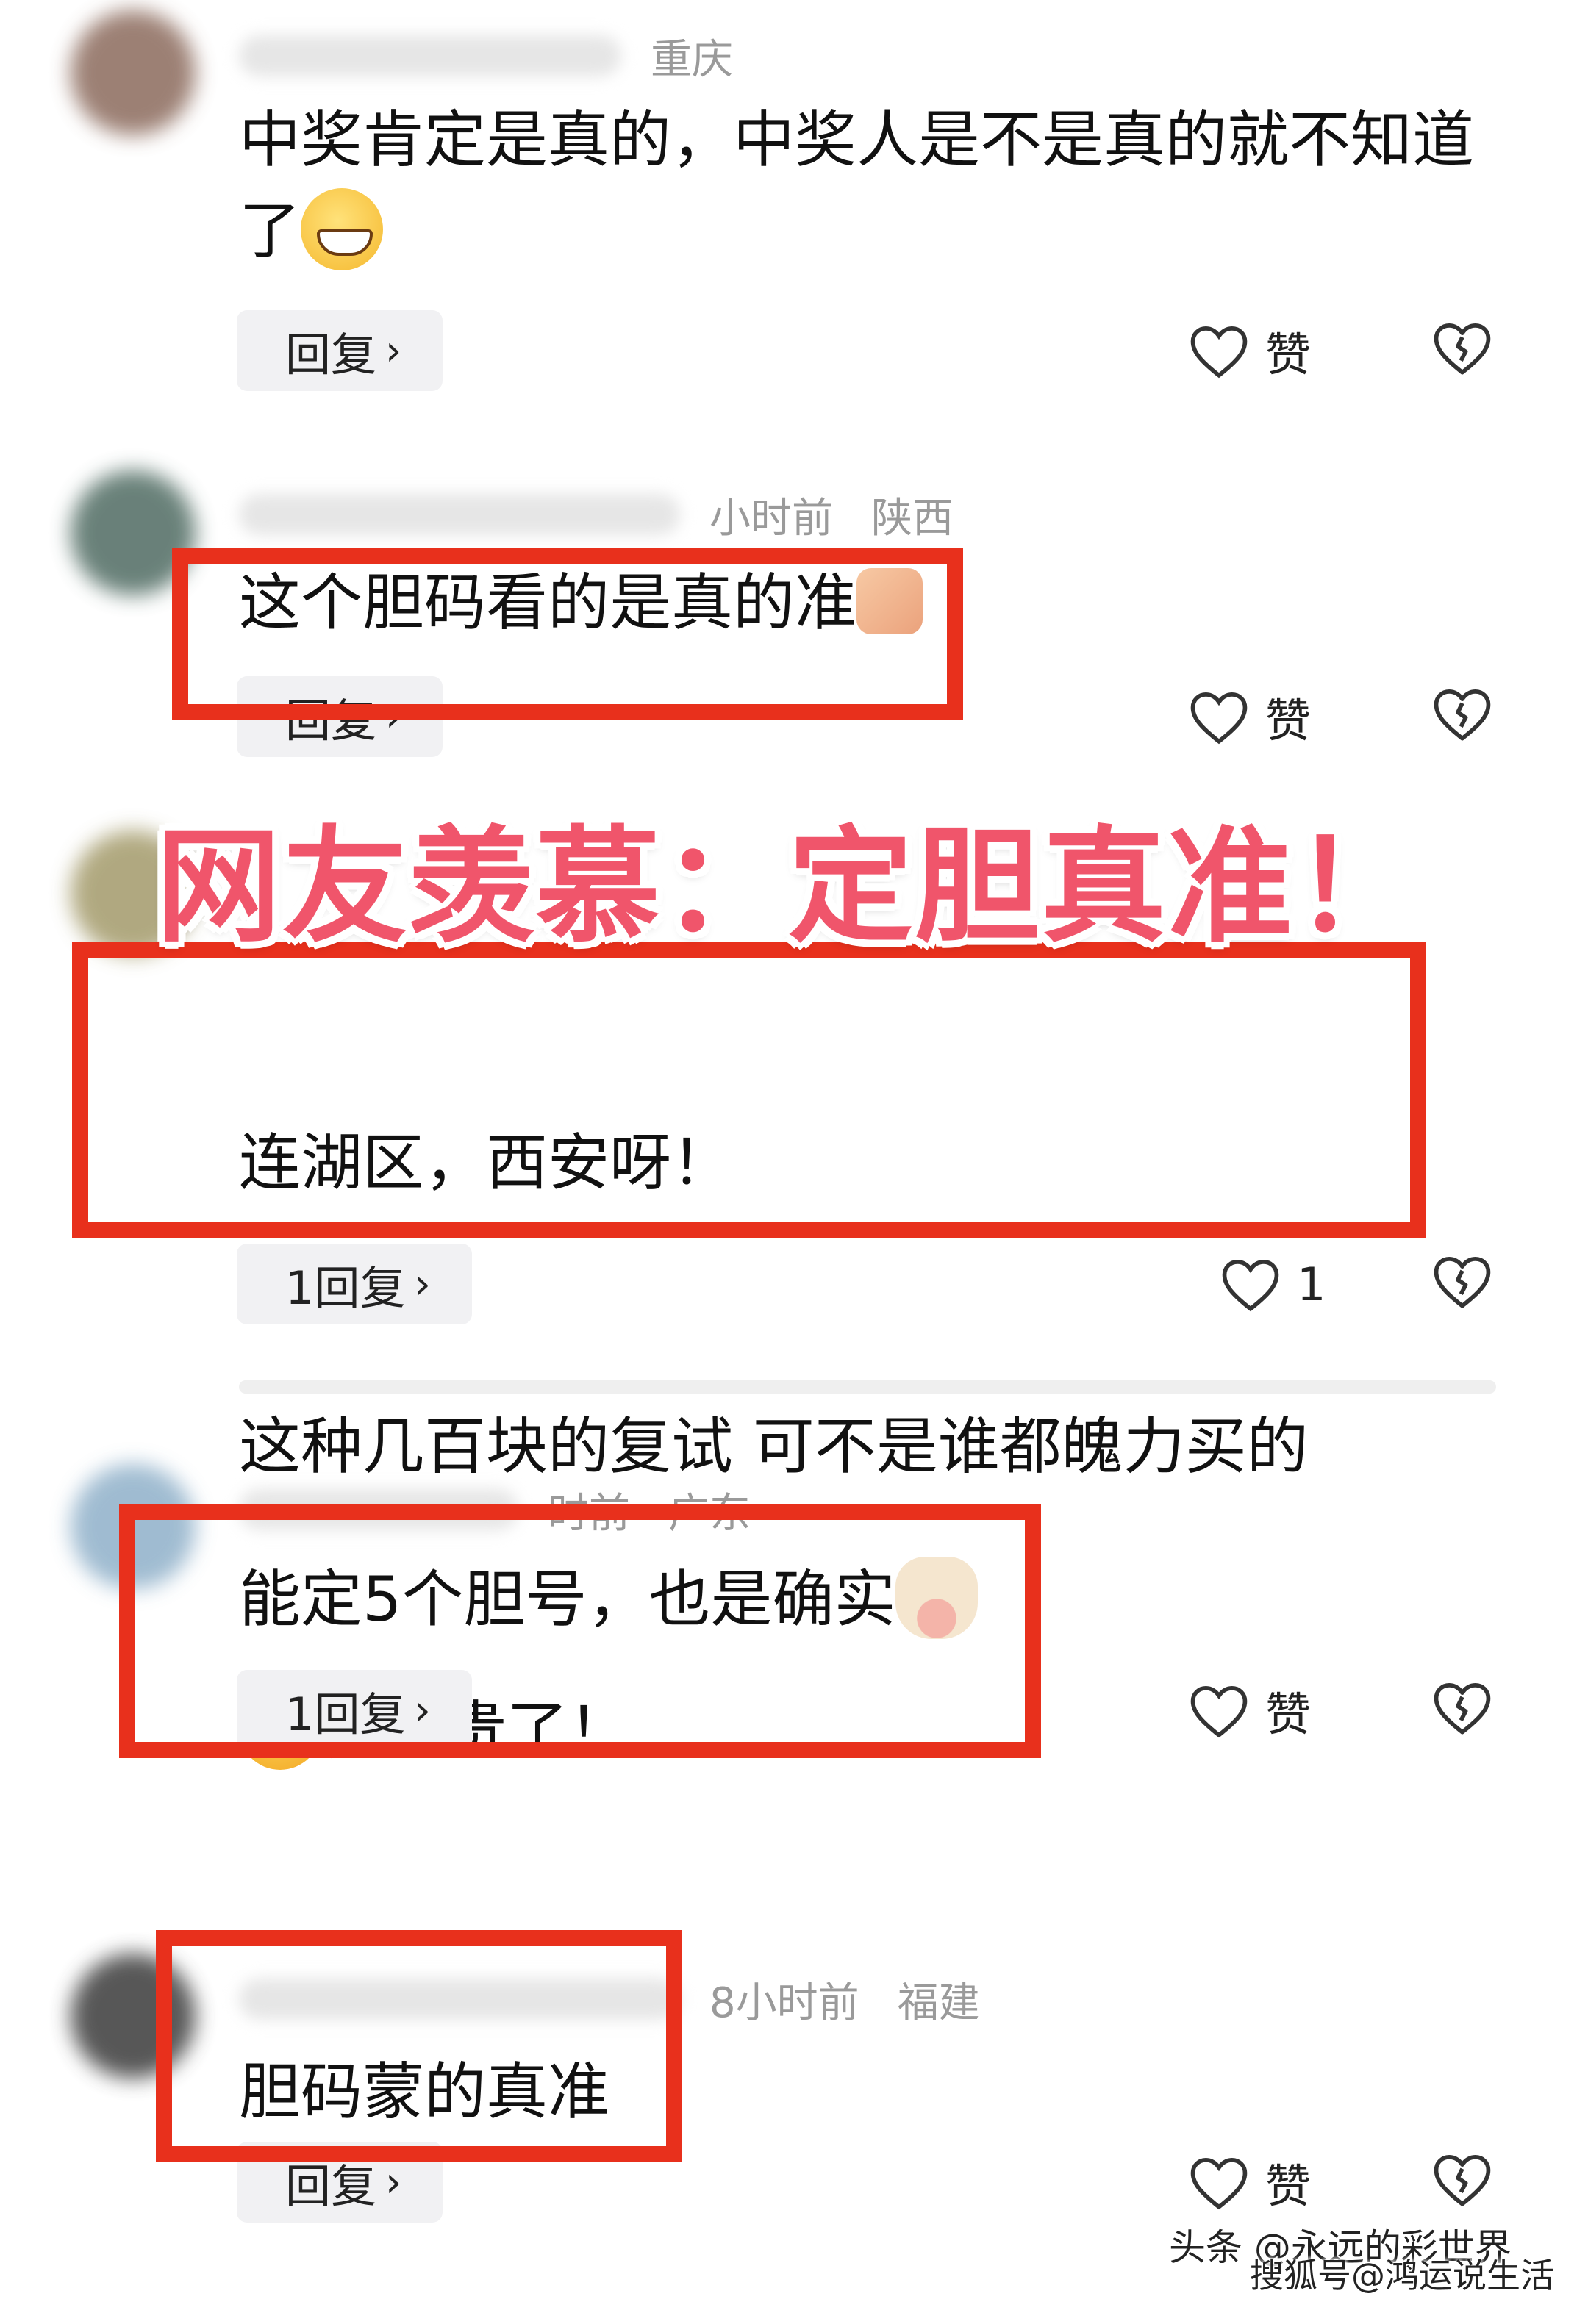 The width and height of the screenshot is (1588, 2324). I want to click on comment-meta: 8小时前 福建, so click(609, 1999).